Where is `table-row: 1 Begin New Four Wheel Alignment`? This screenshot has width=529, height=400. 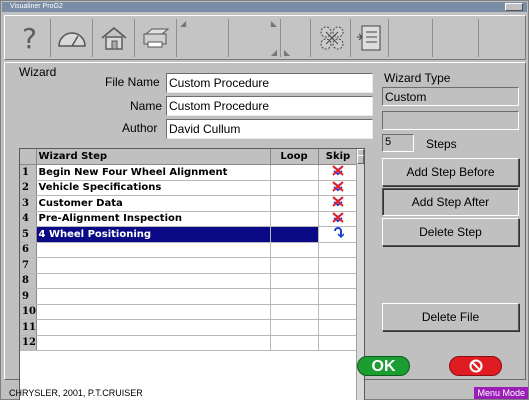 table-row: 1 Begin New Four Wheel Alignment is located at coordinates (189, 172).